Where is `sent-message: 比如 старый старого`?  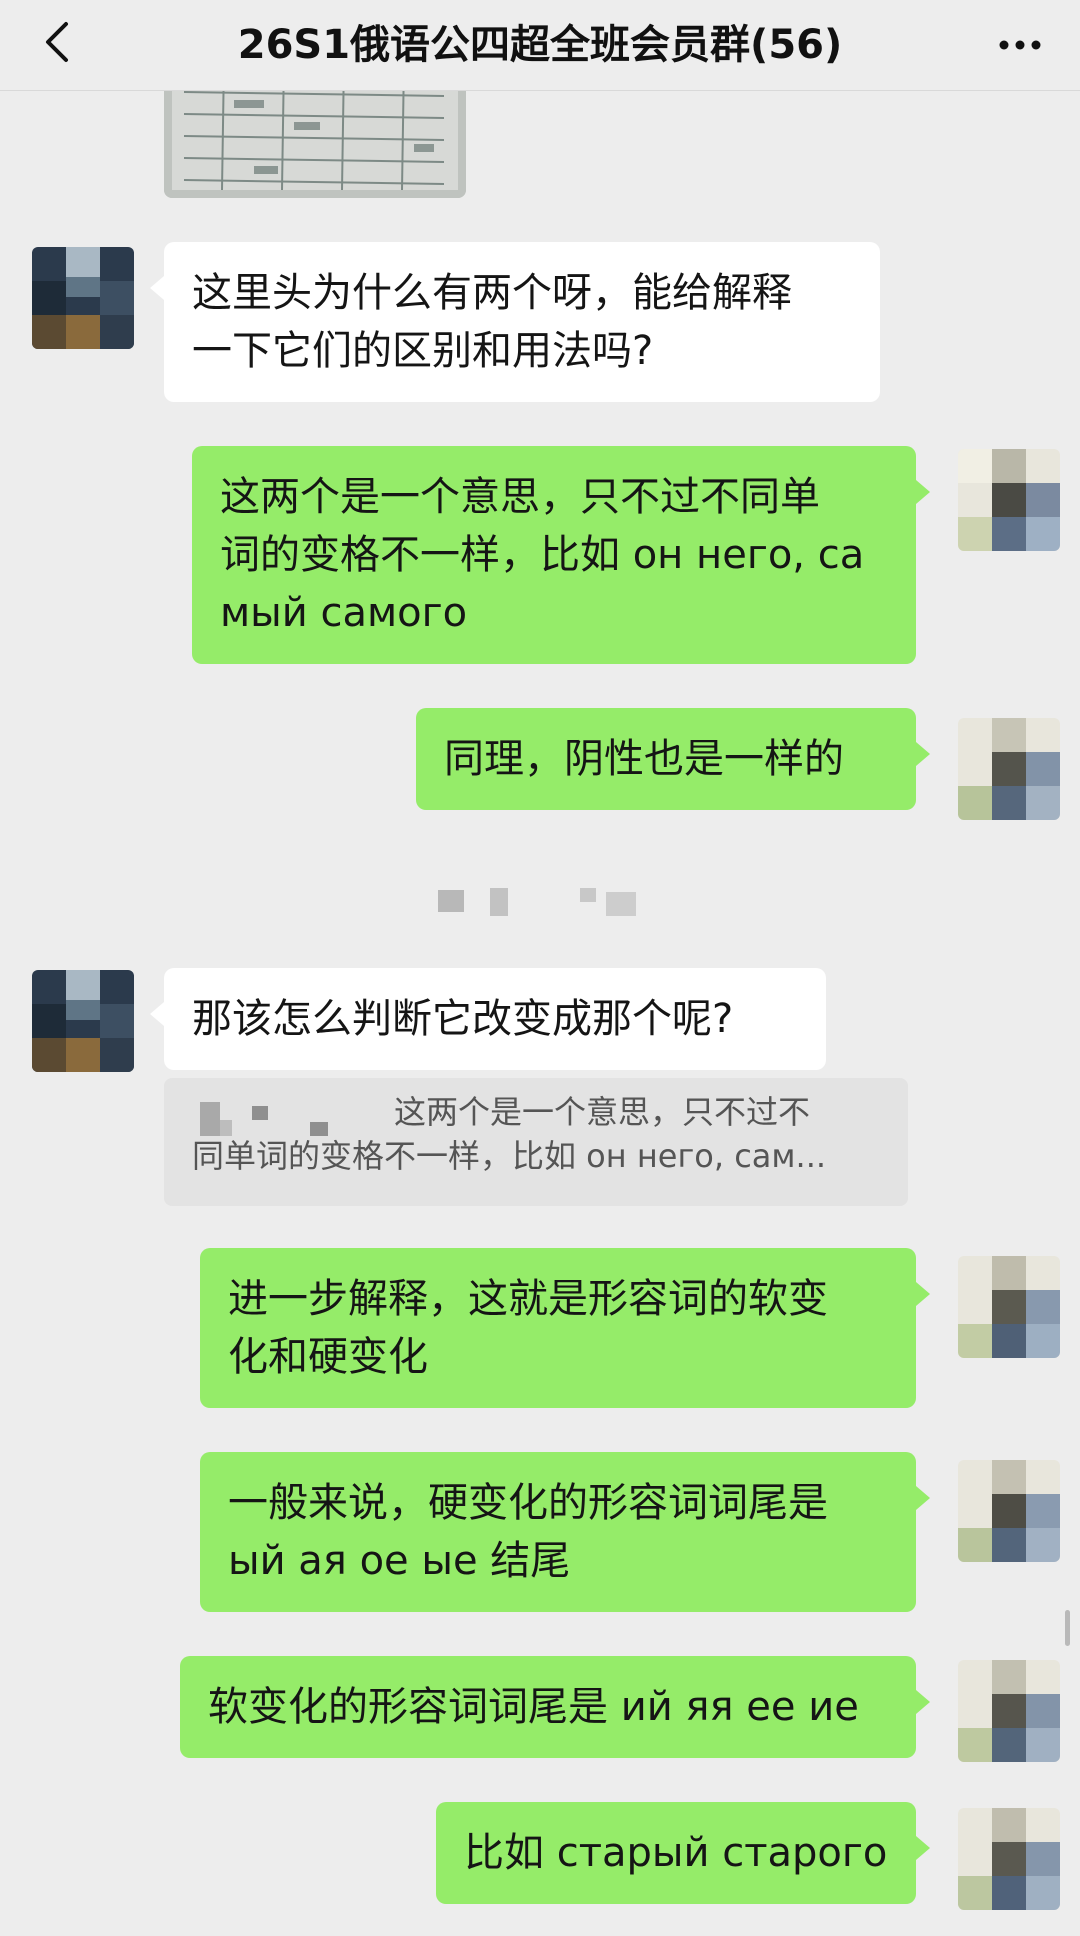
sent-message: 比如 старый старого is located at coordinates (683, 1853).